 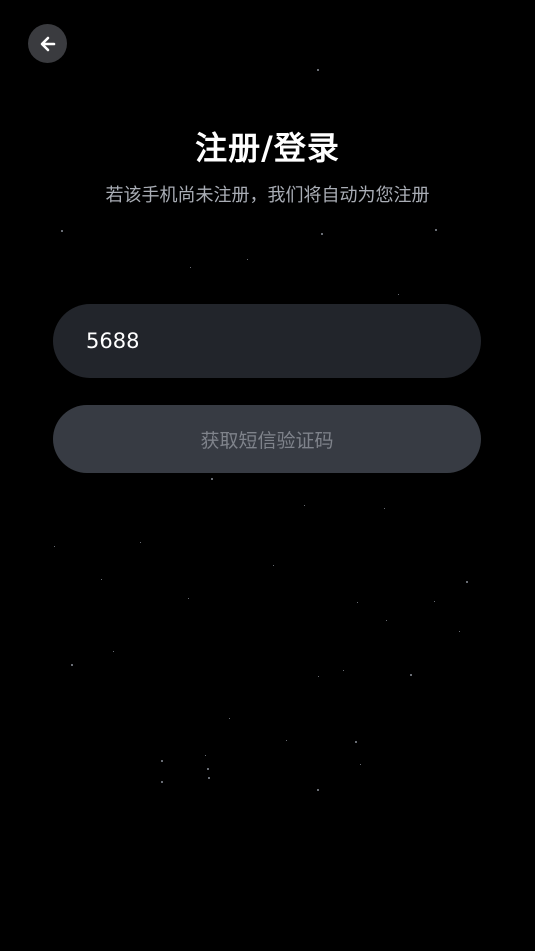 I want to click on phone-input, so click(x=267, y=341).